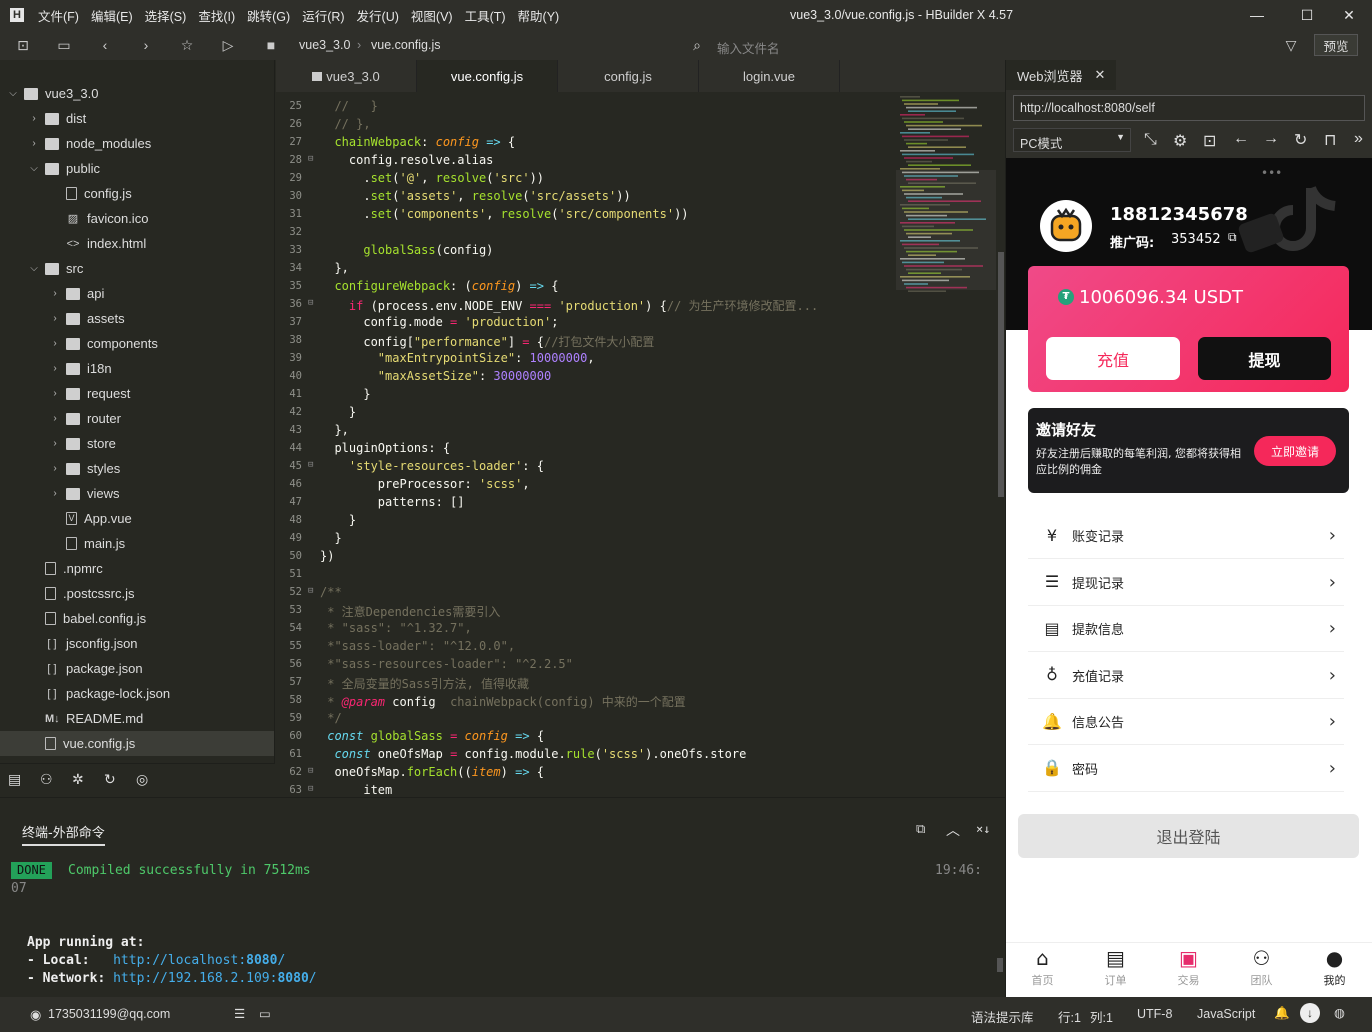  What do you see at coordinates (1042, 967) in the screenshot?
I see `nav-item: ⌂ 首页` at bounding box center [1042, 967].